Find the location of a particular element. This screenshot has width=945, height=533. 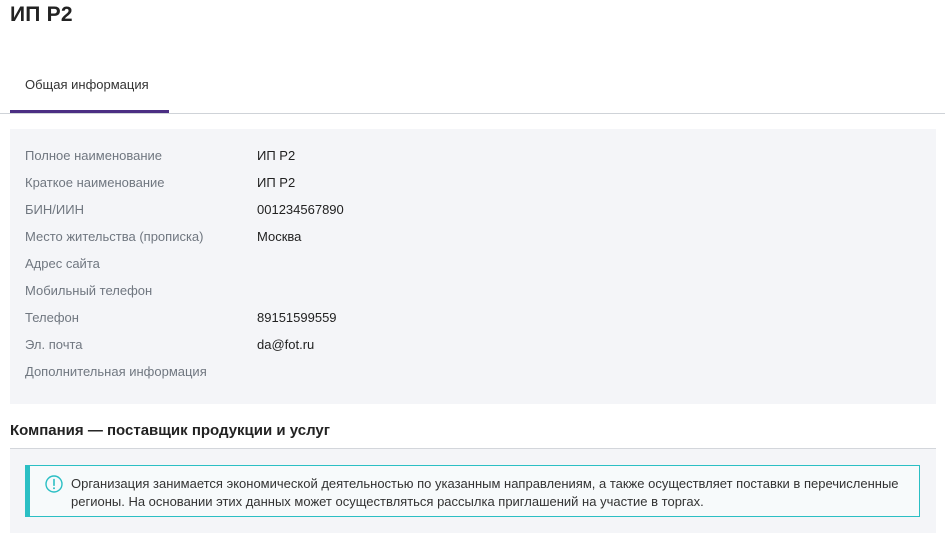

info-value: 89151599559 is located at coordinates (297, 317).